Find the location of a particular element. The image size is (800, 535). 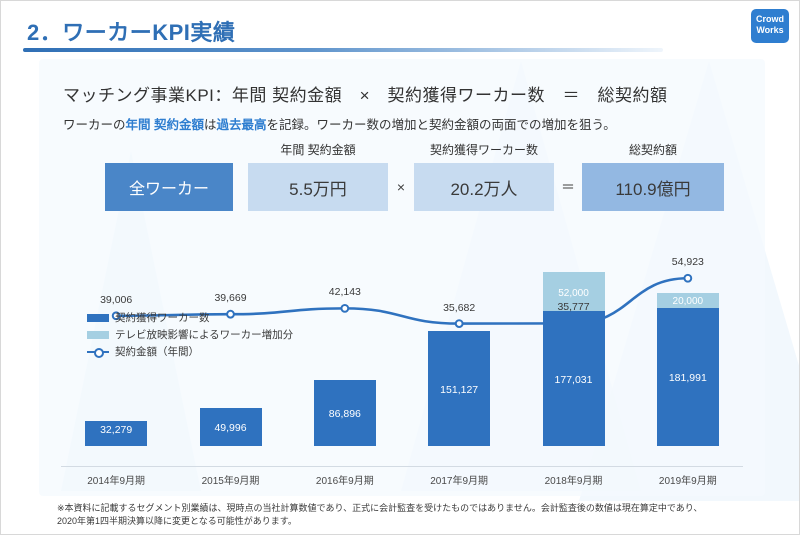

chart-x-tick-label: 2016年9月期 is located at coordinates (344, 481).